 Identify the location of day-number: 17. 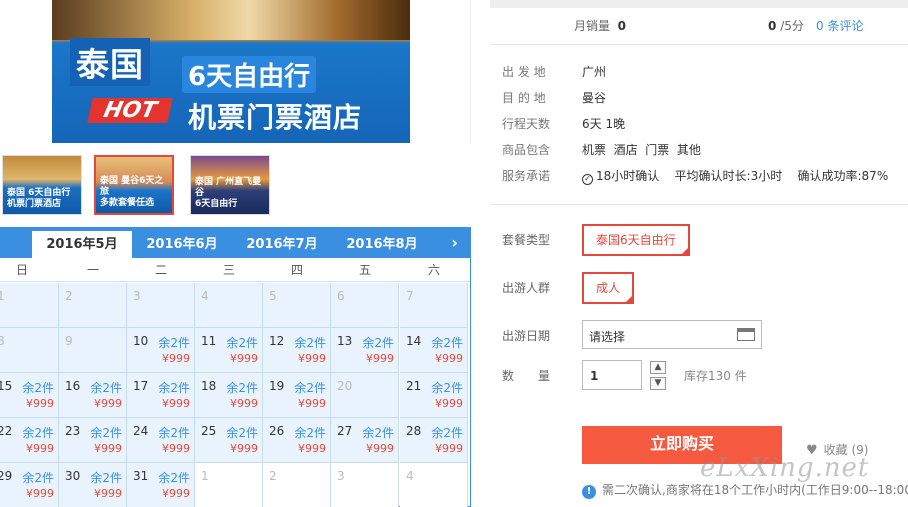
(141, 386).